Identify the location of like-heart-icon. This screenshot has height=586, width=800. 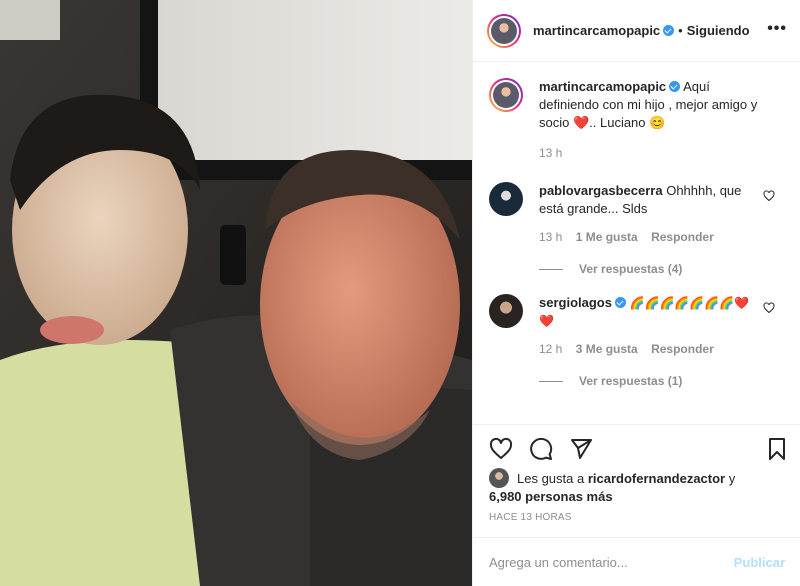
(501, 449).